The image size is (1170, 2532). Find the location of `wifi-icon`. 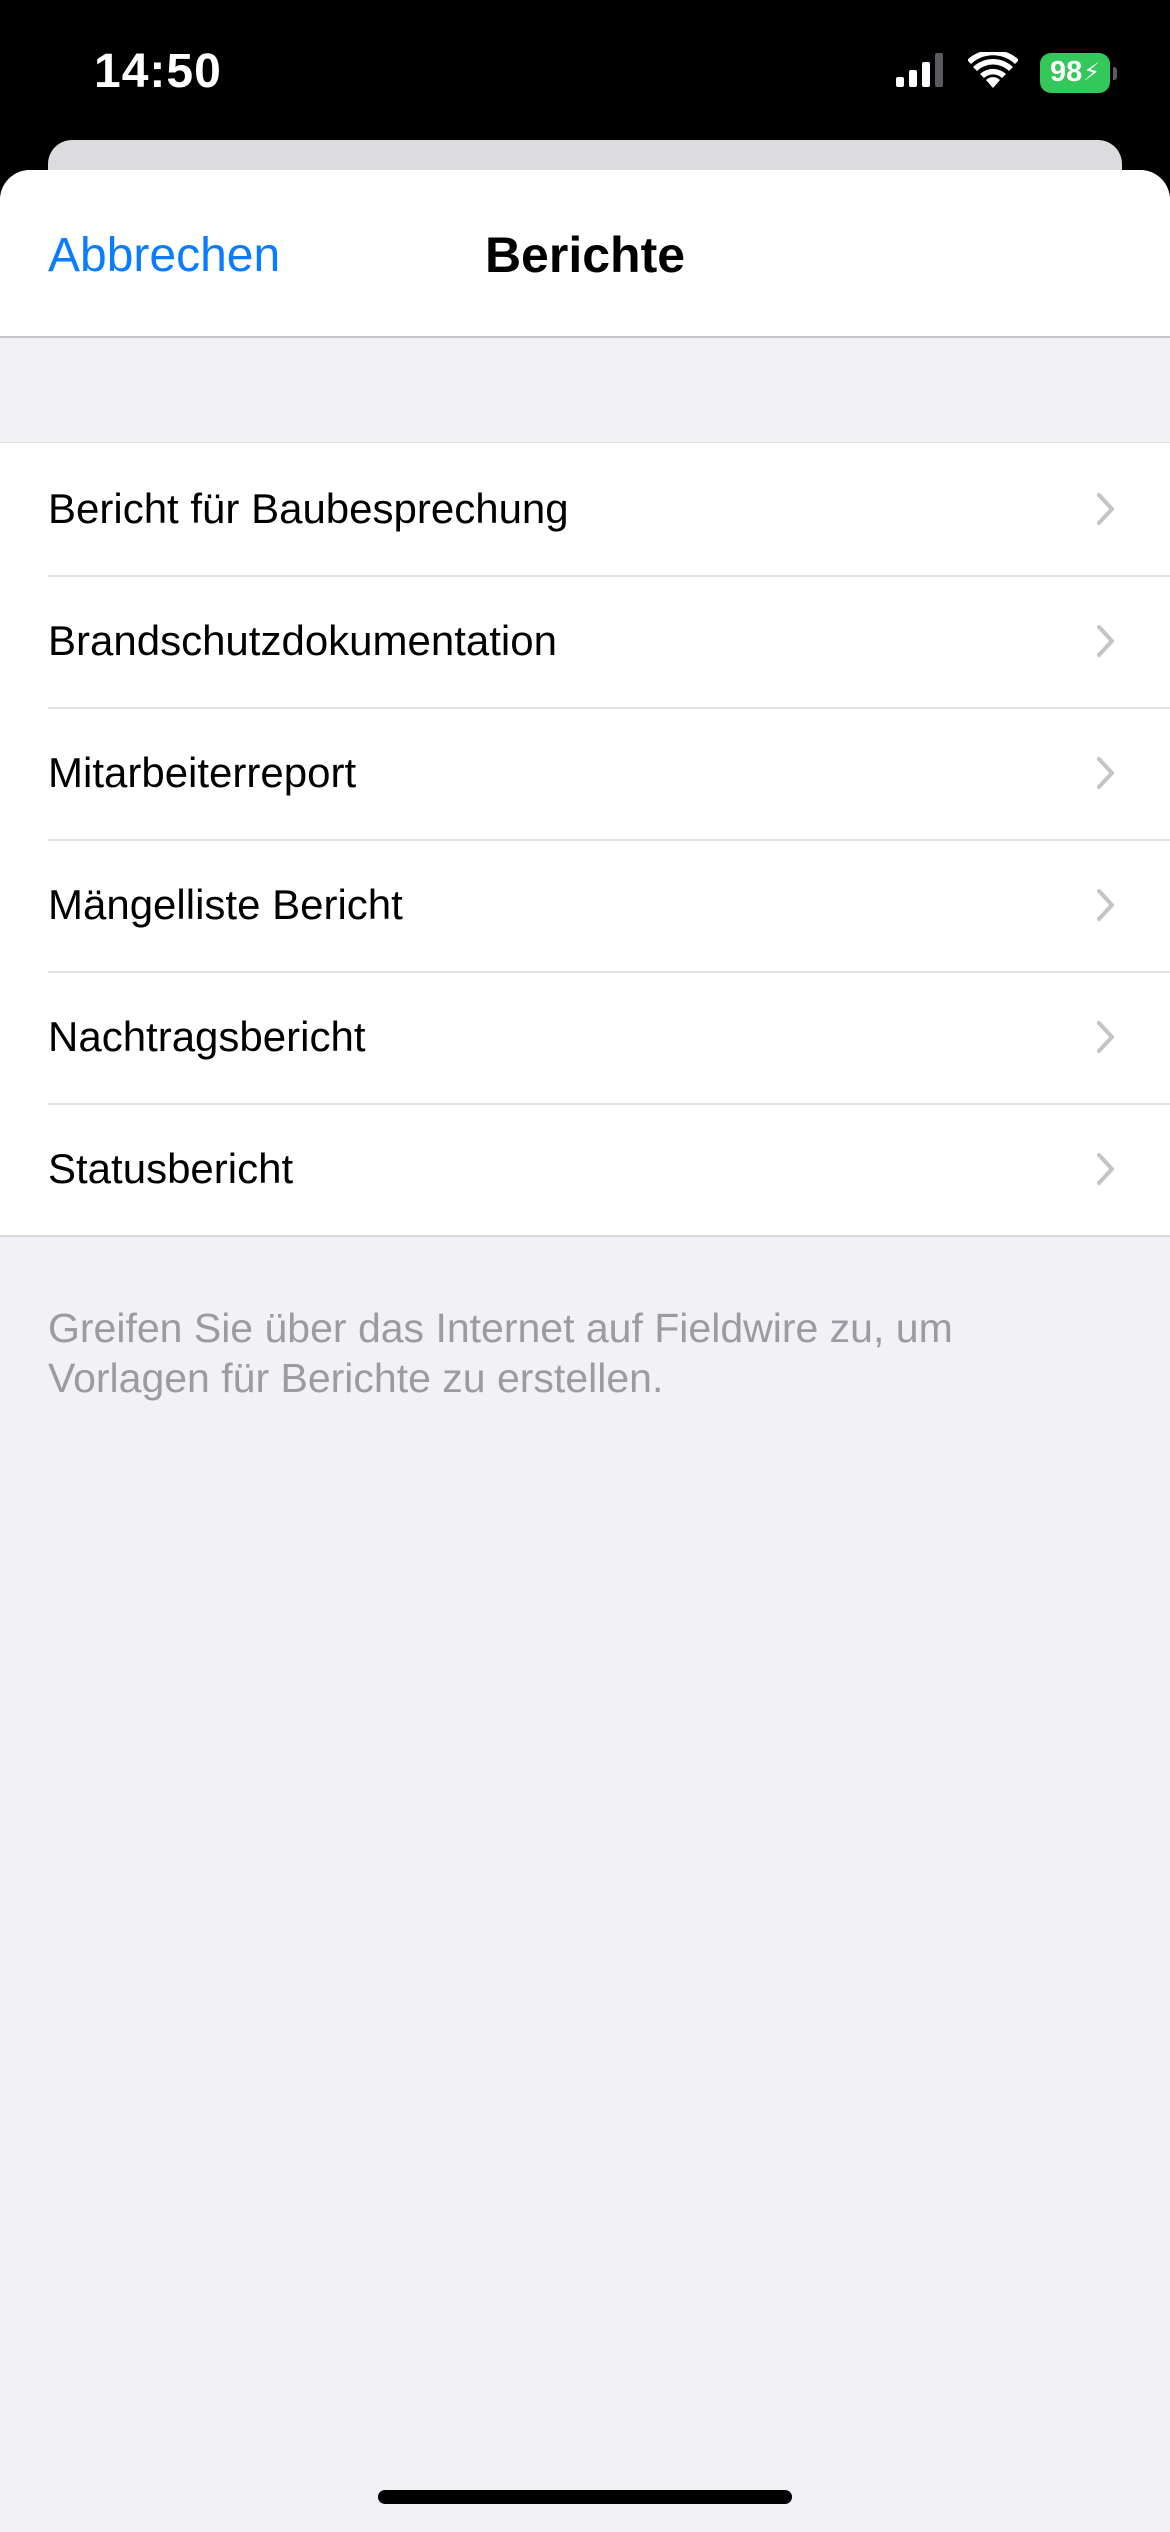

wifi-icon is located at coordinates (993, 71).